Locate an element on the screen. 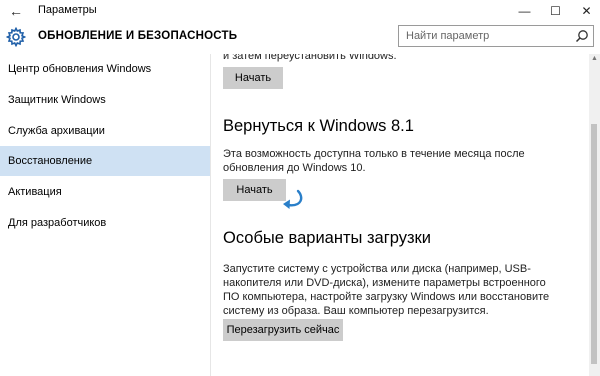  title-bar: ← Параметры — ☐ ✕ is located at coordinates (300, 11).